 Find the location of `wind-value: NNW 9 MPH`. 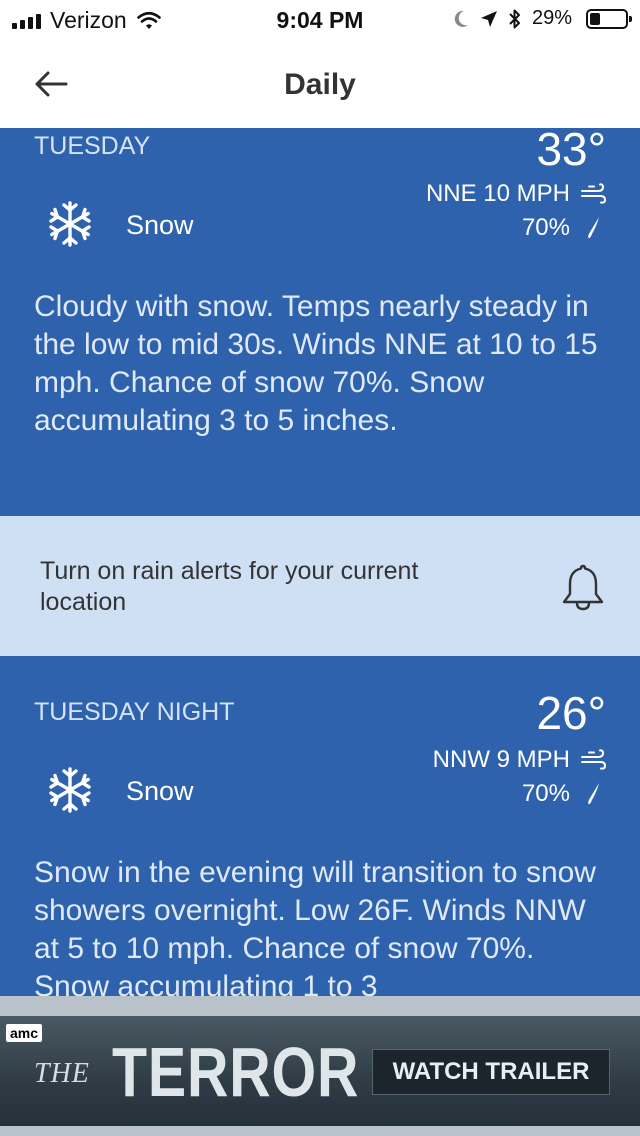

wind-value: NNW 9 MPH is located at coordinates (501, 759).